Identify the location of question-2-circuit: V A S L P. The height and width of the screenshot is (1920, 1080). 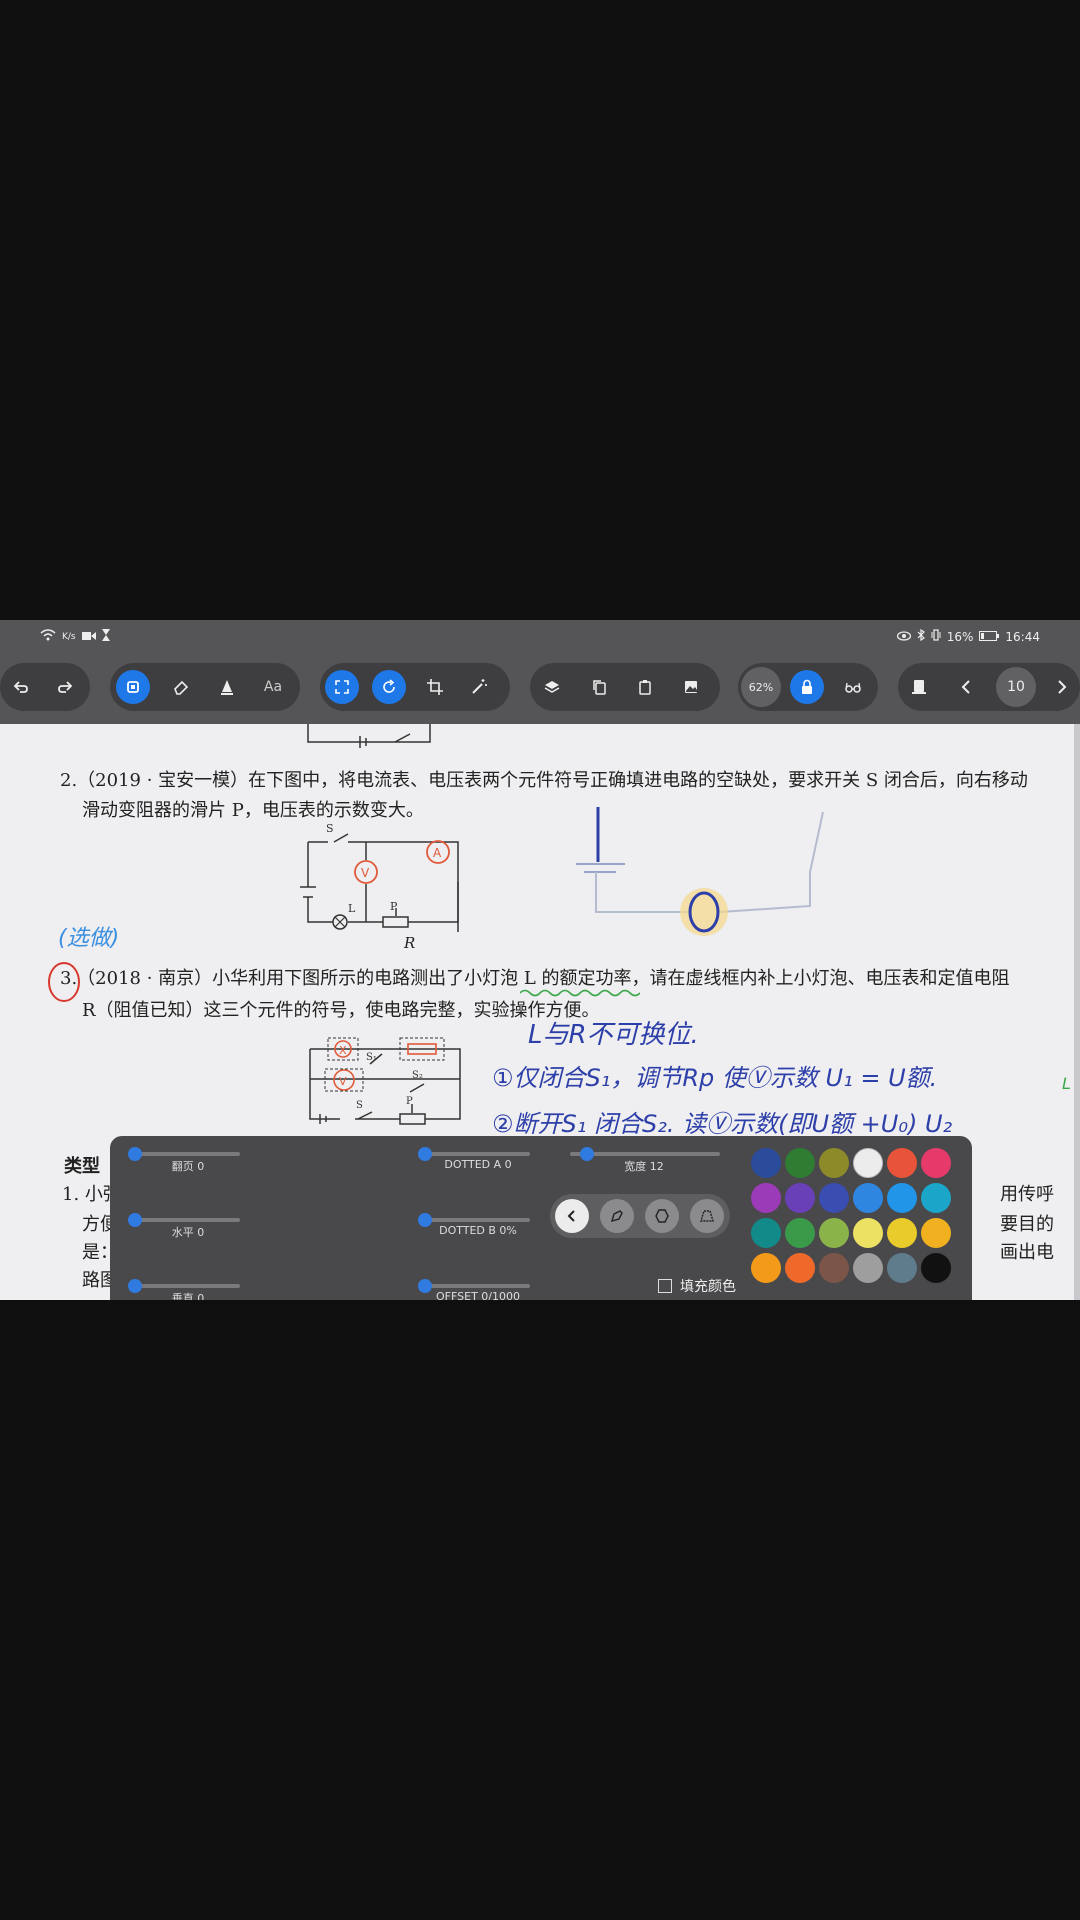
(379, 877).